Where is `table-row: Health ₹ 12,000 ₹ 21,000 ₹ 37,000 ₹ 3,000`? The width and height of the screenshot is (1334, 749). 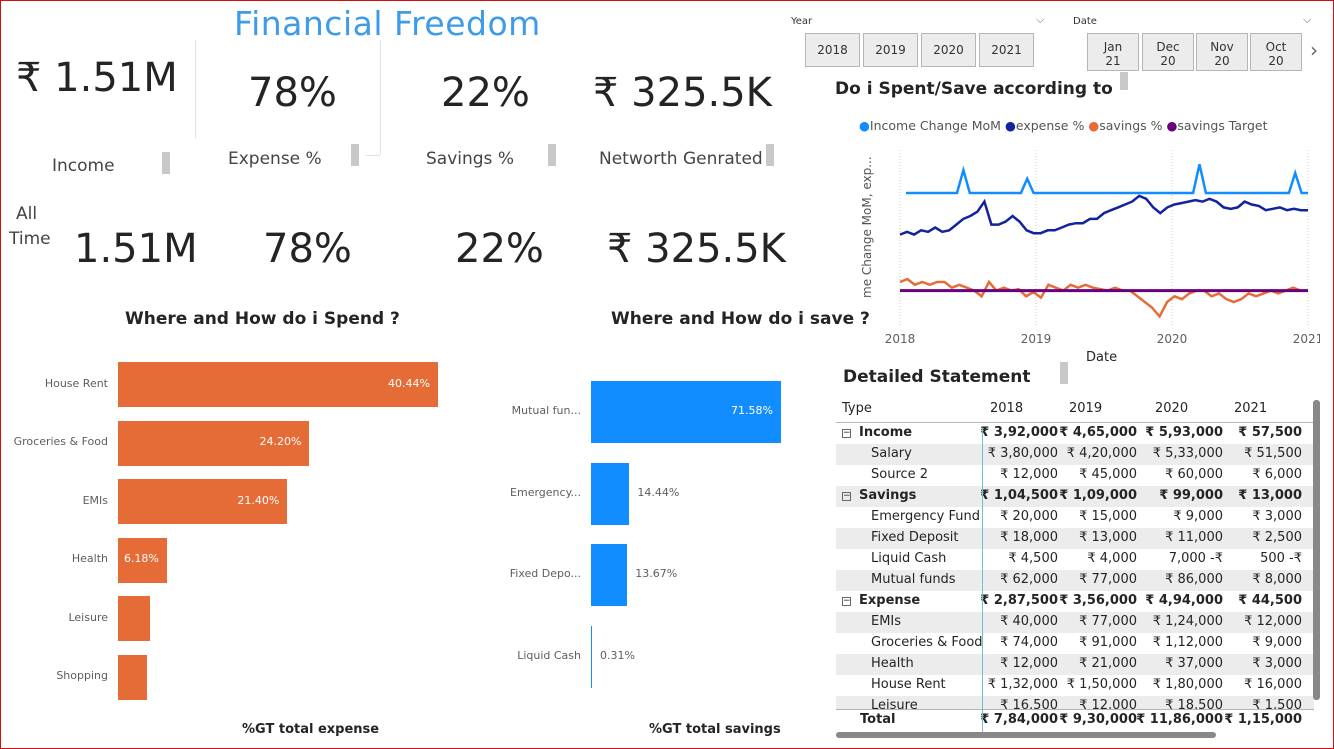
table-row: Health ₹ 12,000 ₹ 21,000 ₹ 37,000 ₹ 3,000 is located at coordinates (1075, 664).